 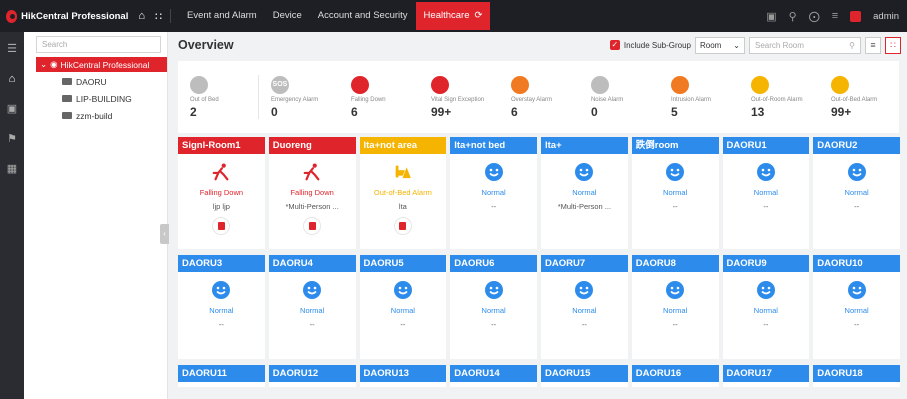 I want to click on room-name: DAORU14, so click(x=493, y=373).